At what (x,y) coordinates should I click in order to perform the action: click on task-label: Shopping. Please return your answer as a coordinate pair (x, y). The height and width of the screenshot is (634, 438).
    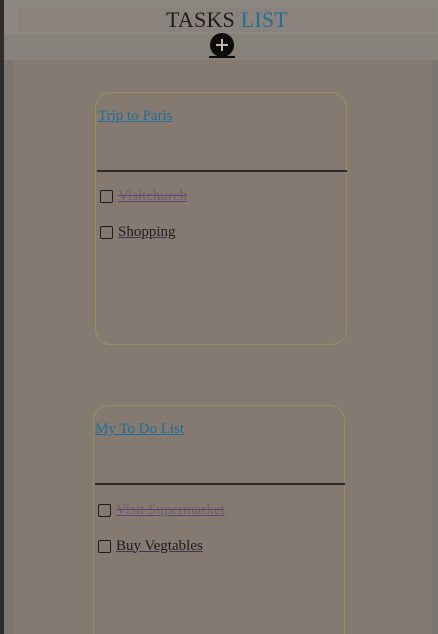
    Looking at the image, I should click on (147, 232).